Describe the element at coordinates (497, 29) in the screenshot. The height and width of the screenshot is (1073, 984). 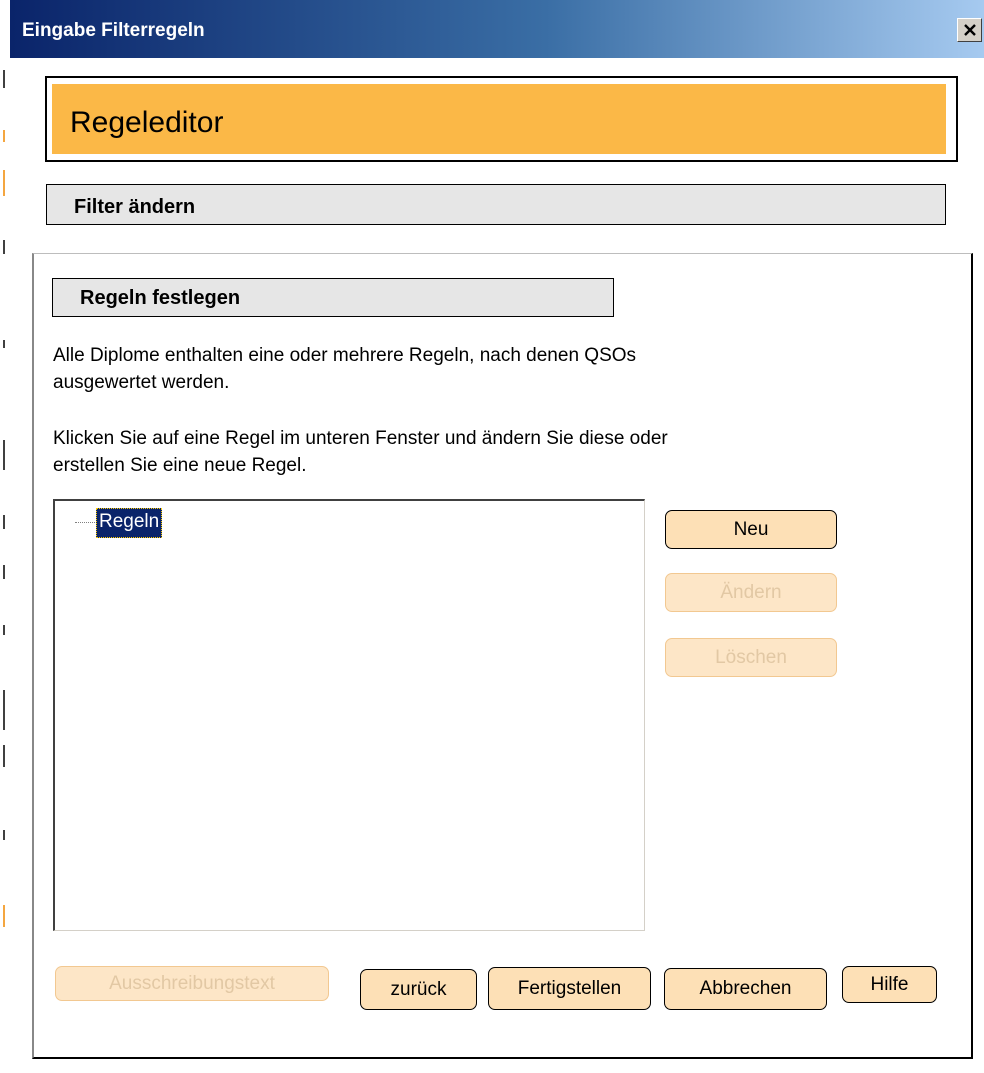
I see `window-titlebar: Eingabe Filterregeln` at that location.